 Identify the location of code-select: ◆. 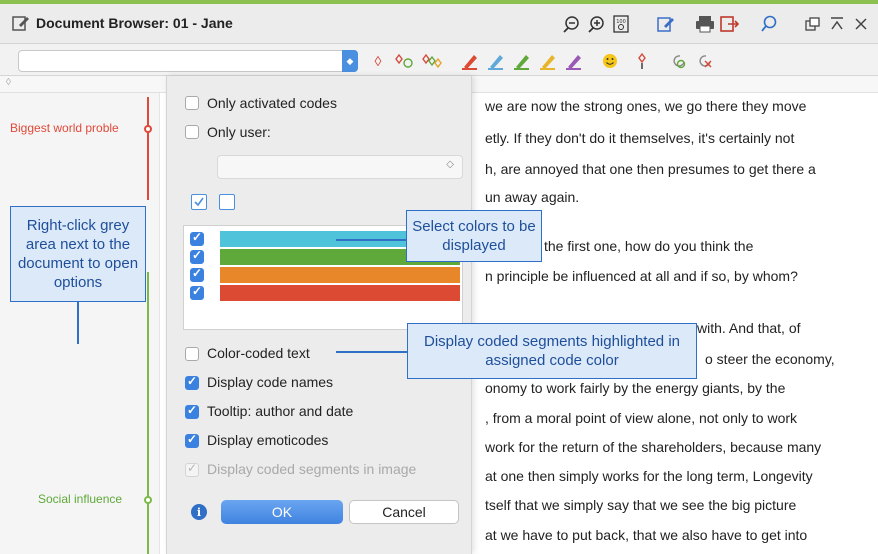
(188, 61).